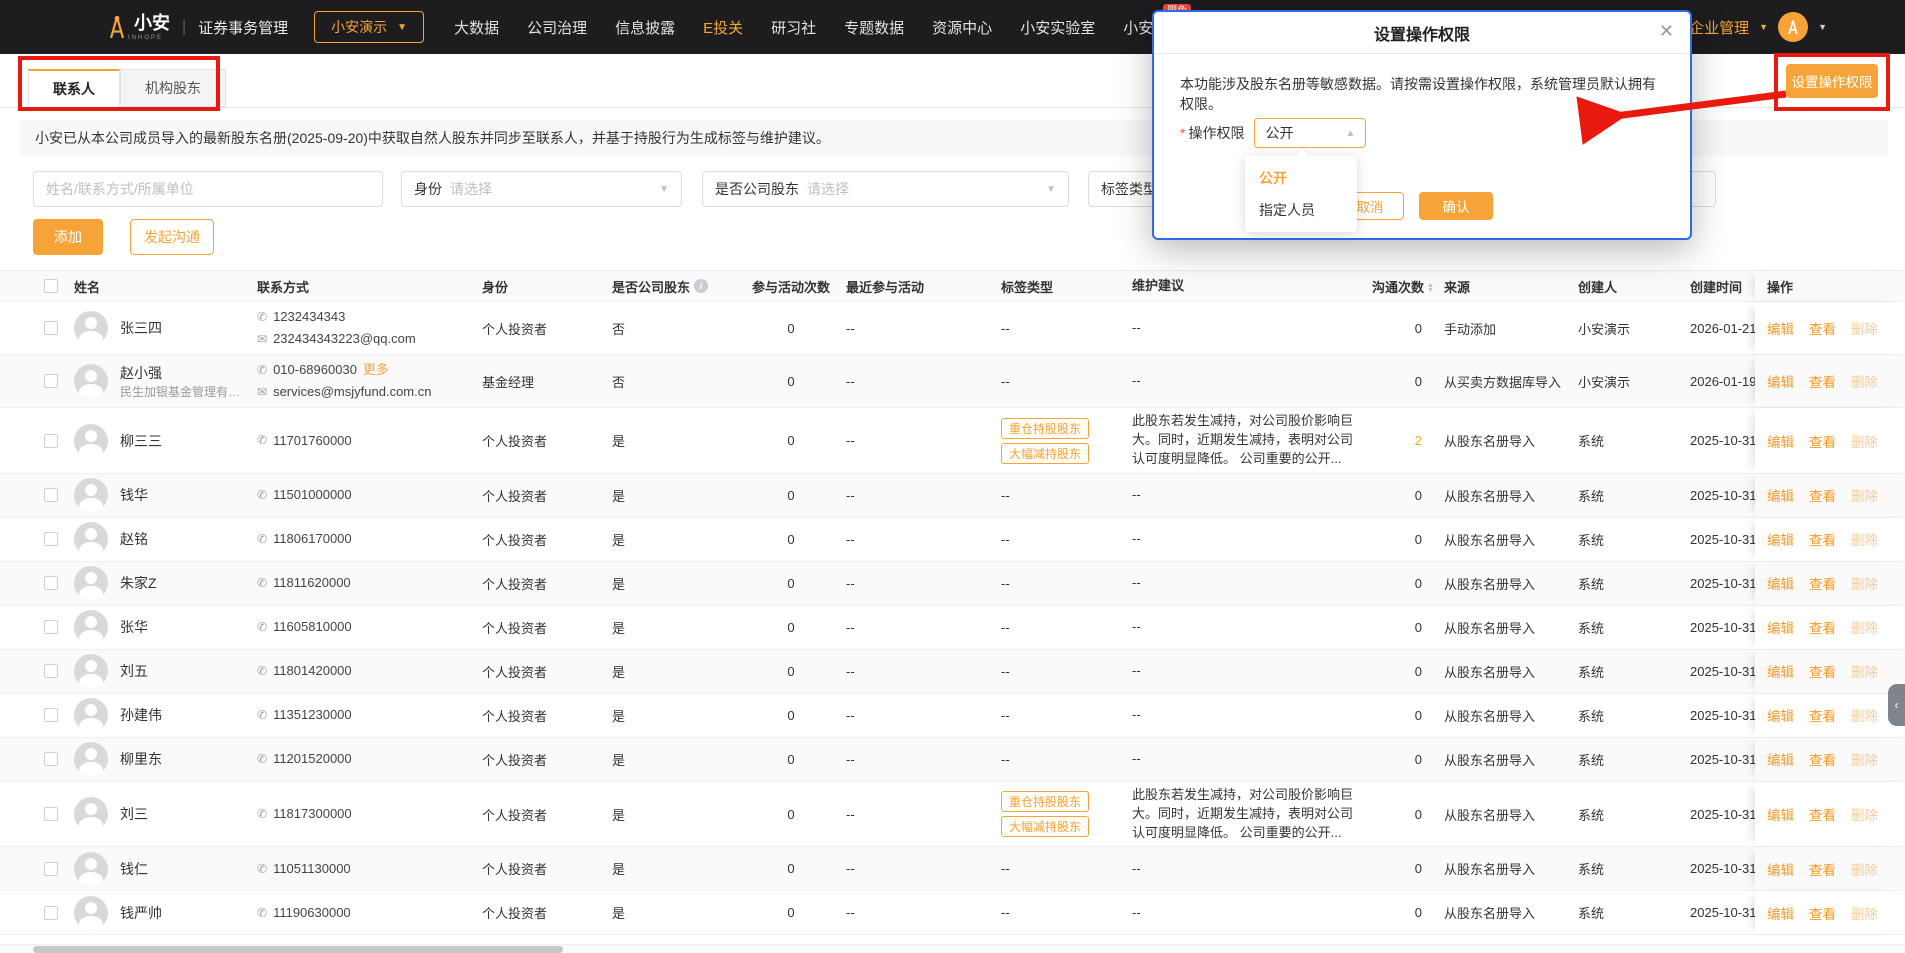  What do you see at coordinates (51, 286) in the screenshot?
I see `select-all-checkbox` at bounding box center [51, 286].